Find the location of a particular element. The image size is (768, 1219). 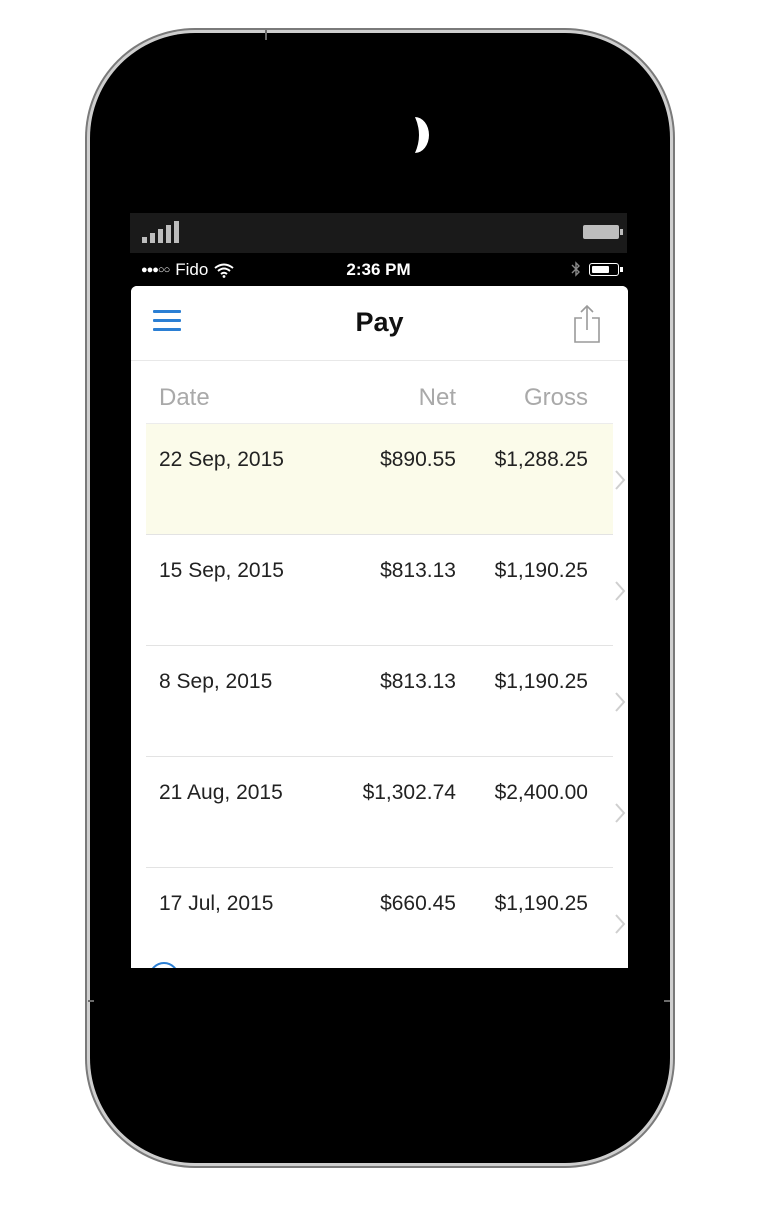

share-icon is located at coordinates (587, 324).